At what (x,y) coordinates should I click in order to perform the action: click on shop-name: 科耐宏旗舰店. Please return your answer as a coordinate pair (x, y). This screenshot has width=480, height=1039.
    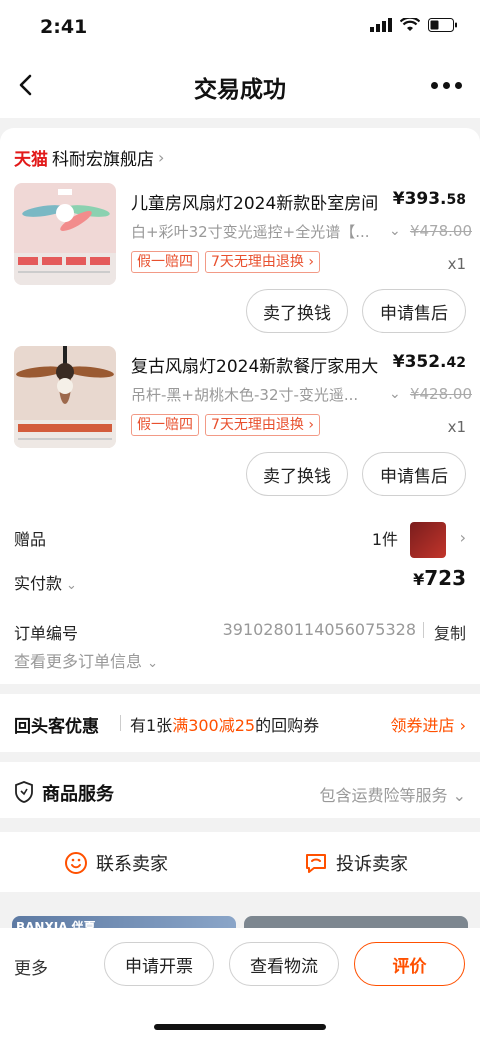
    Looking at the image, I should click on (103, 157).